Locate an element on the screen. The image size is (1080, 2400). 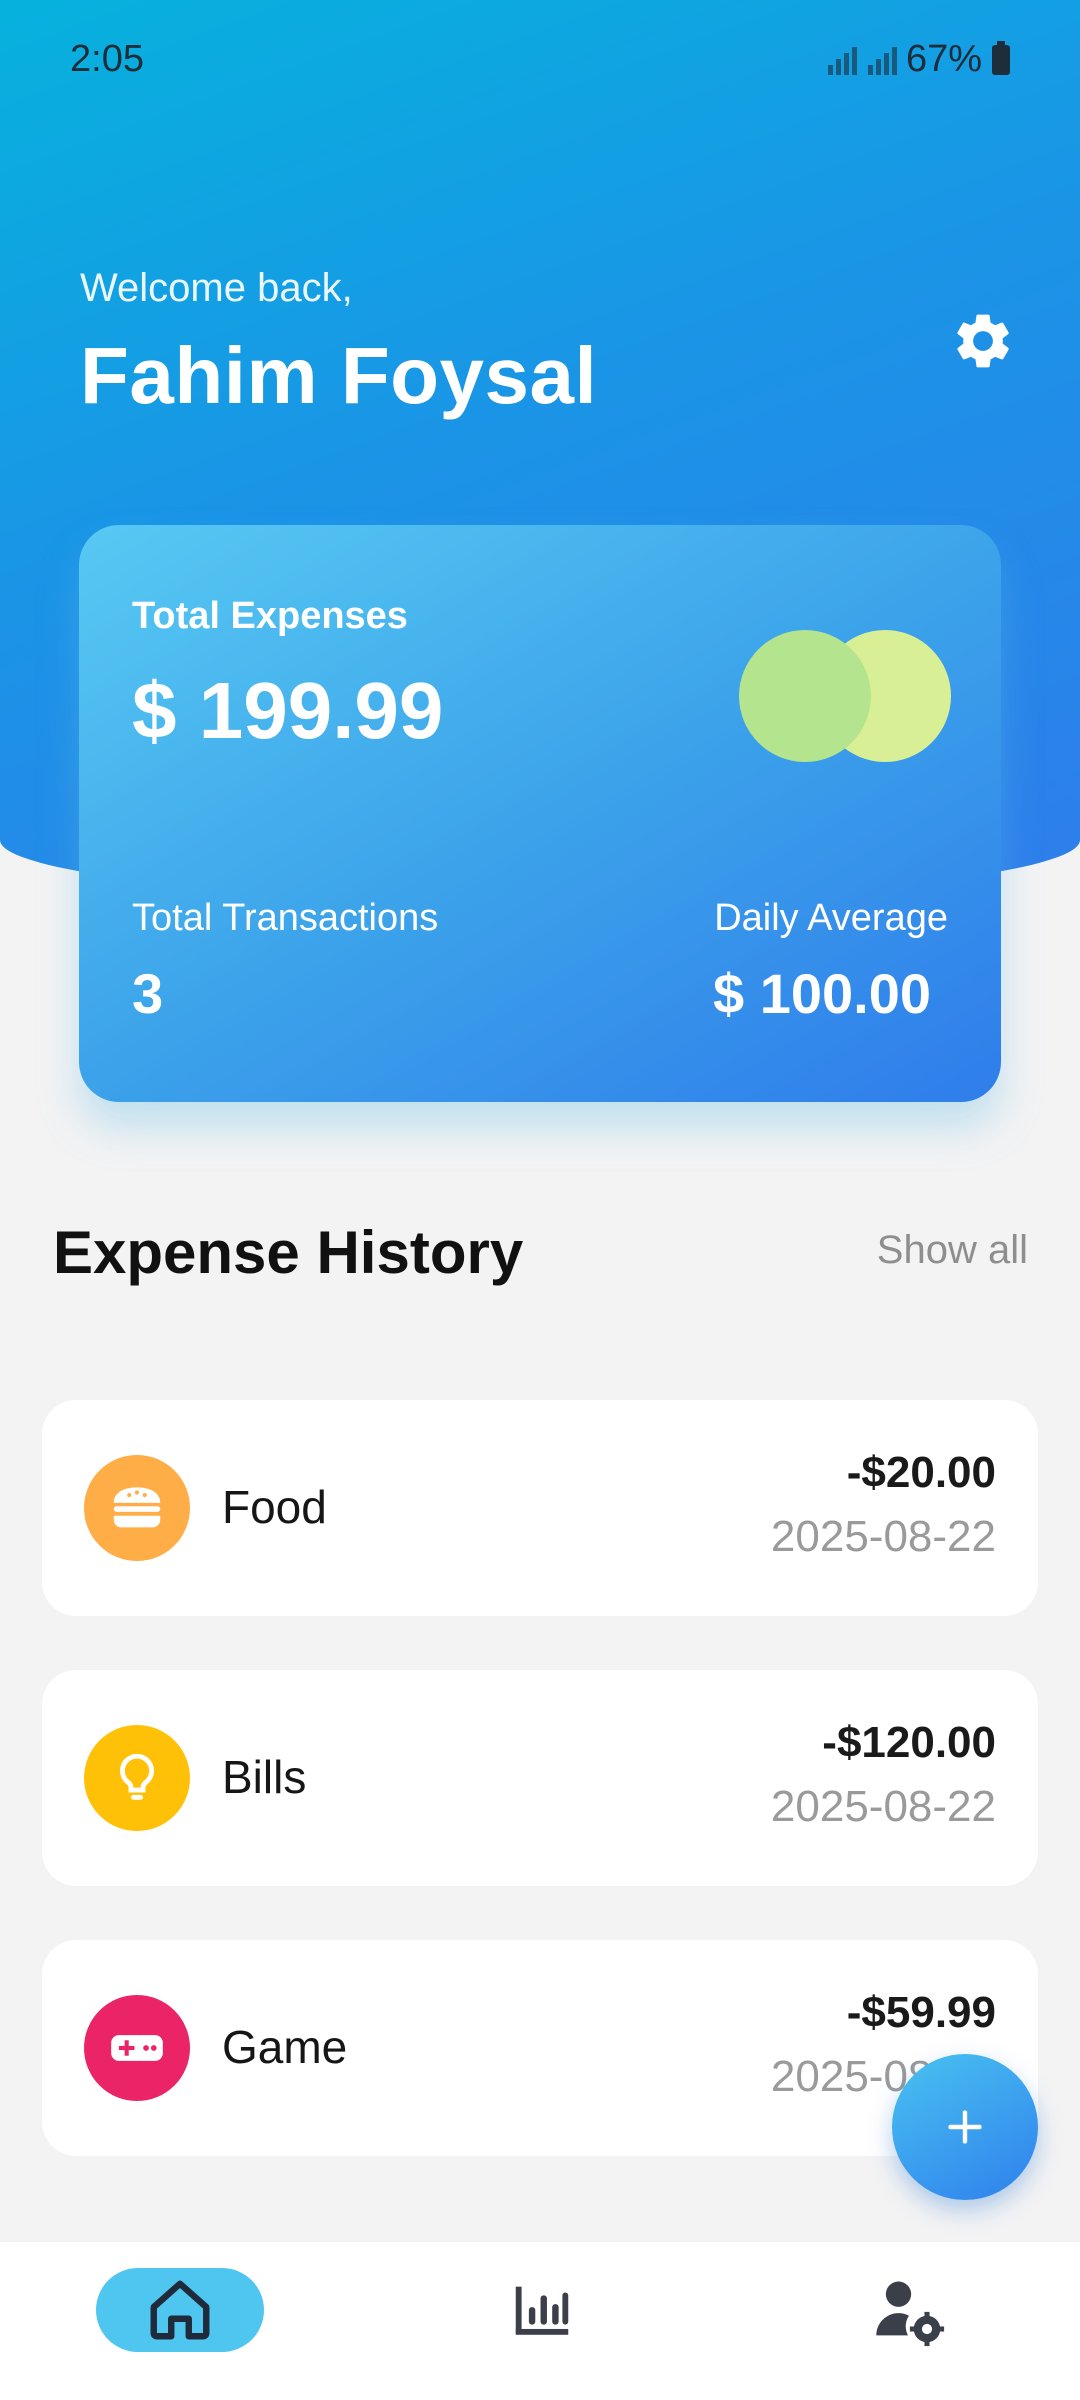
expense-category: Food is located at coordinates (274, 1507).